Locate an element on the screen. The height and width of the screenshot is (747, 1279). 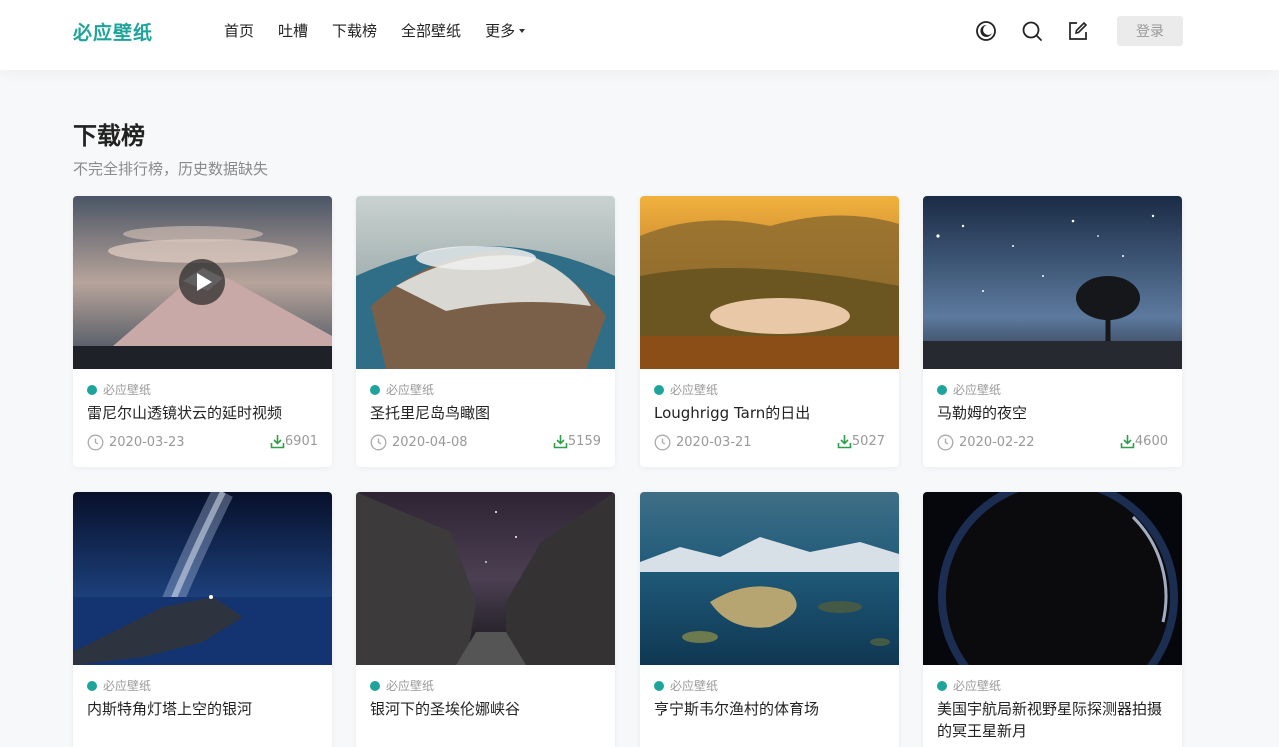
play-icon is located at coordinates (204, 282).